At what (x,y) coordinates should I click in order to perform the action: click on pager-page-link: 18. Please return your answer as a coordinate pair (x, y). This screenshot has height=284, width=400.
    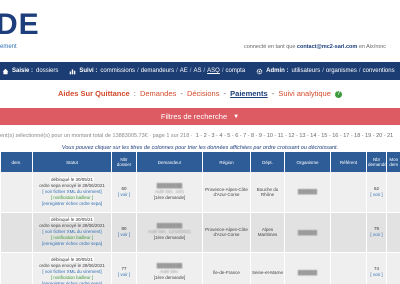
    Looking at the image, I should click on (357, 136).